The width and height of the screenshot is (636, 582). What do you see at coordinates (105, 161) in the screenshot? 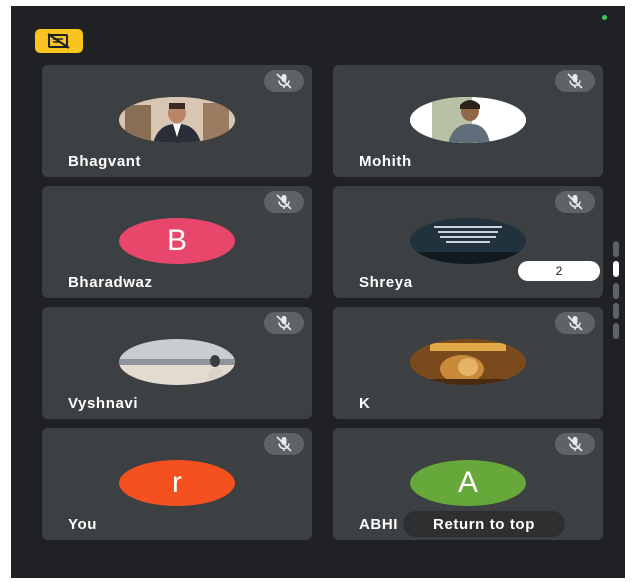
I see `participant-name: Bhagvant` at bounding box center [105, 161].